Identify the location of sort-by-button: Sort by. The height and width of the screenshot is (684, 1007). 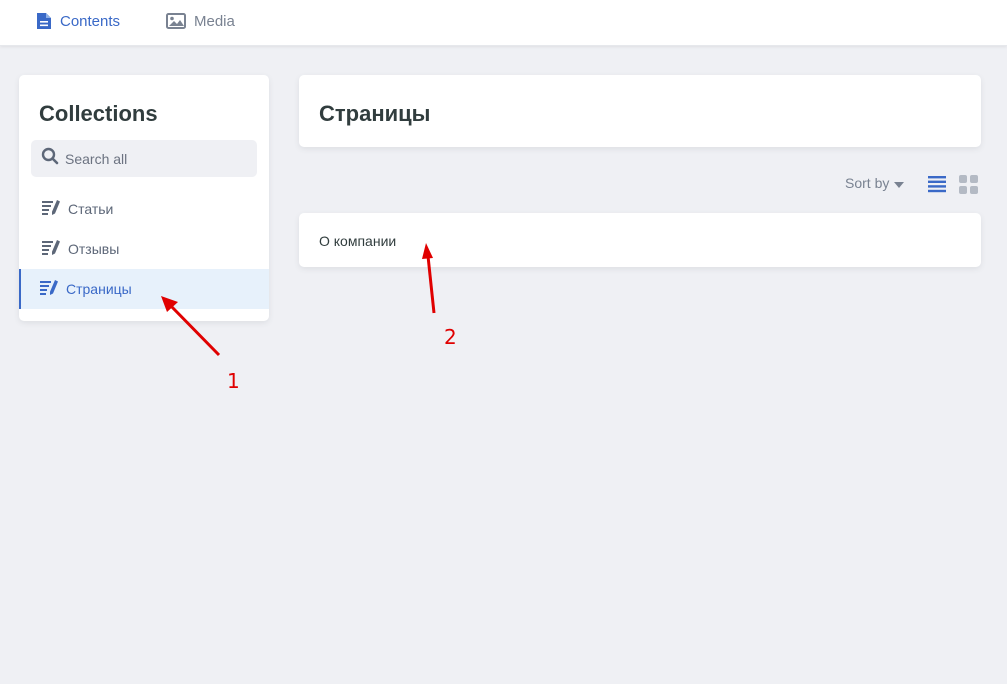
(875, 183).